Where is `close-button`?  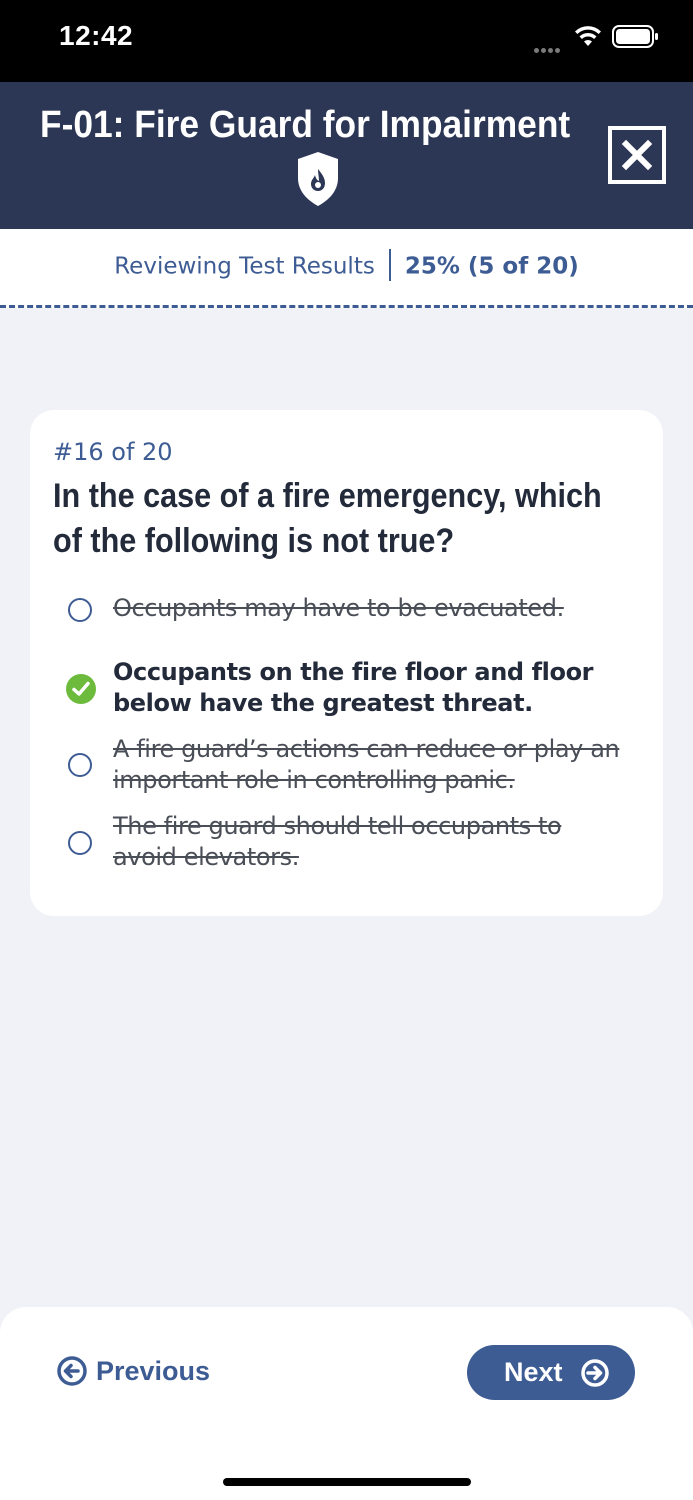 close-button is located at coordinates (637, 155).